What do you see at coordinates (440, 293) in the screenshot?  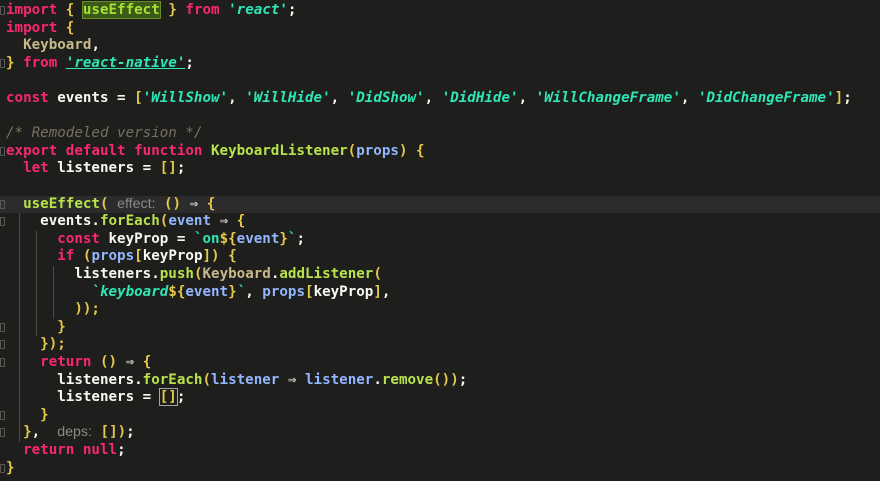 I see `code-line: `keyboard${event}`, props[keyProp],` at bounding box center [440, 293].